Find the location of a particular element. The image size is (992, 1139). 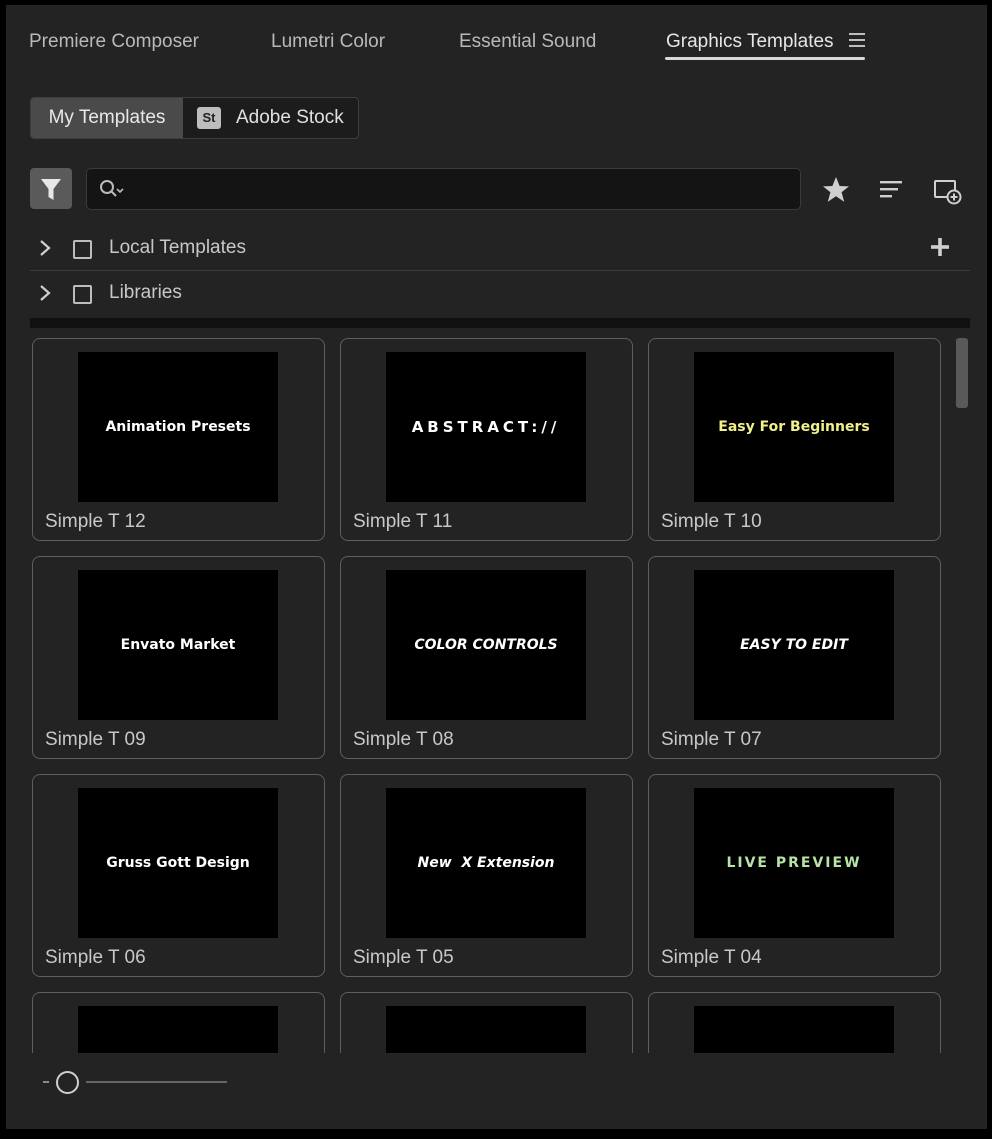

search-icon is located at coordinates (113, 189).